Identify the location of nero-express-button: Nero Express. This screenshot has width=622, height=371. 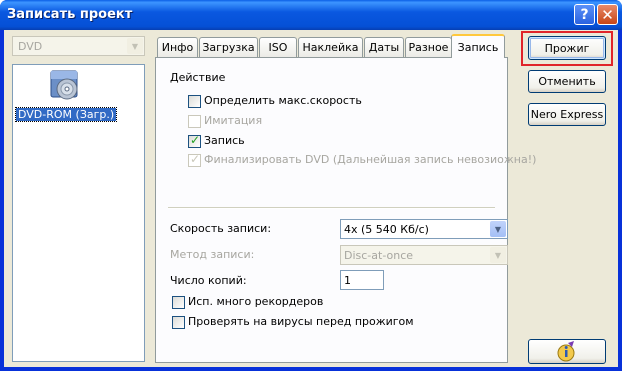
(567, 114).